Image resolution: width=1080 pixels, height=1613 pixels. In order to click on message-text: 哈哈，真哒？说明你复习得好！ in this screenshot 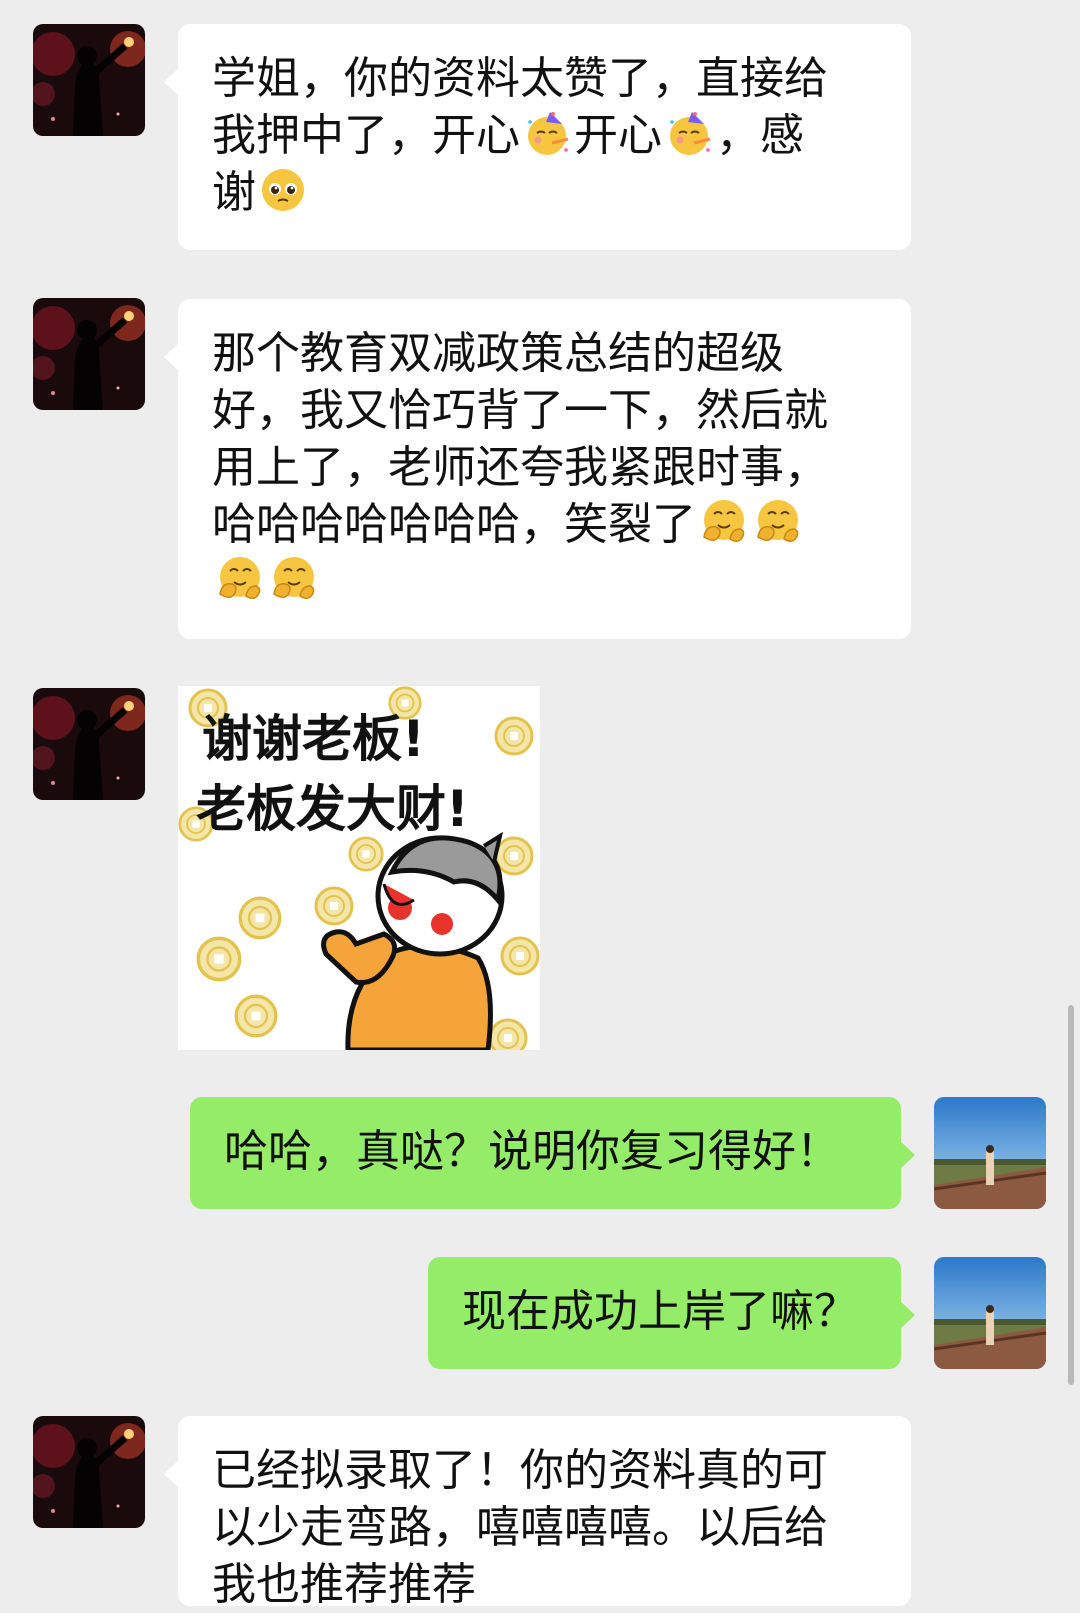, I will do `click(532, 1151)`.